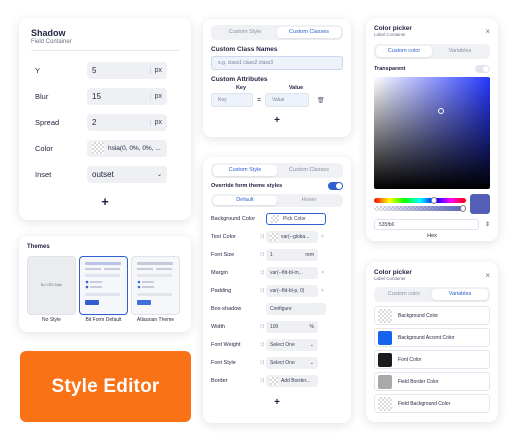 The image size is (517, 445). What do you see at coordinates (480, 204) in the screenshot?
I see `current-color-swatch` at bounding box center [480, 204].